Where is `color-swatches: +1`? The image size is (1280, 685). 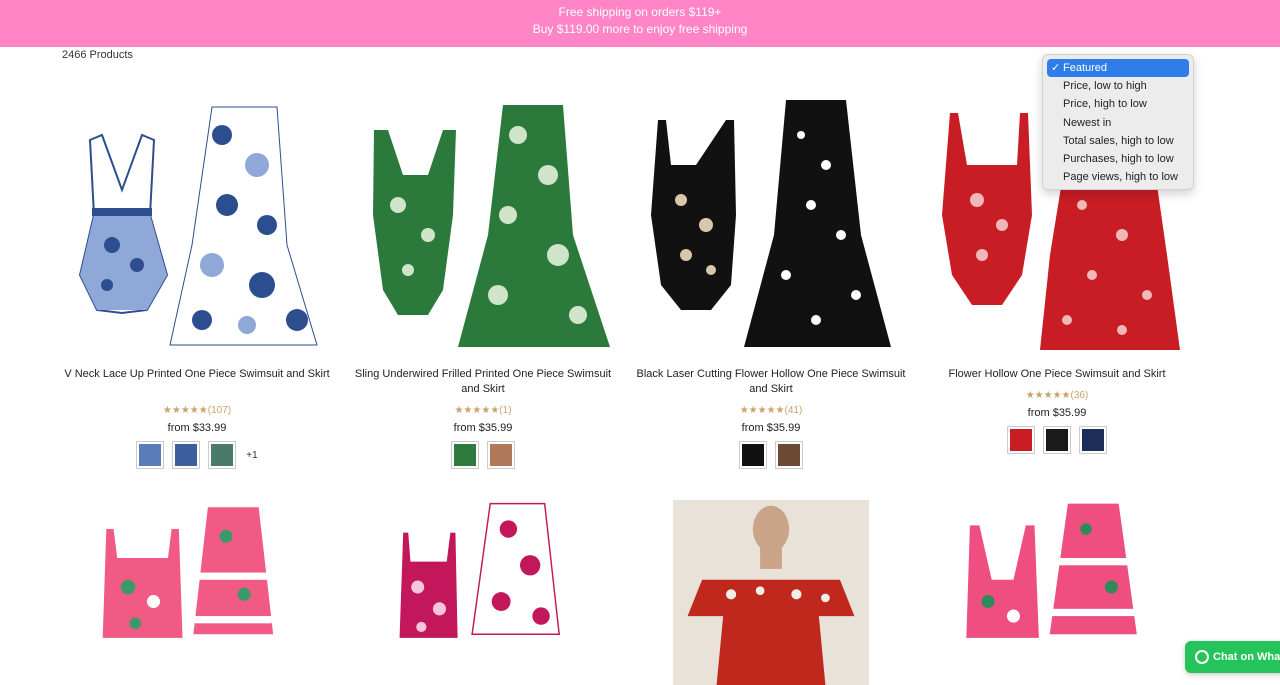 color-swatches: +1 is located at coordinates (197, 455).